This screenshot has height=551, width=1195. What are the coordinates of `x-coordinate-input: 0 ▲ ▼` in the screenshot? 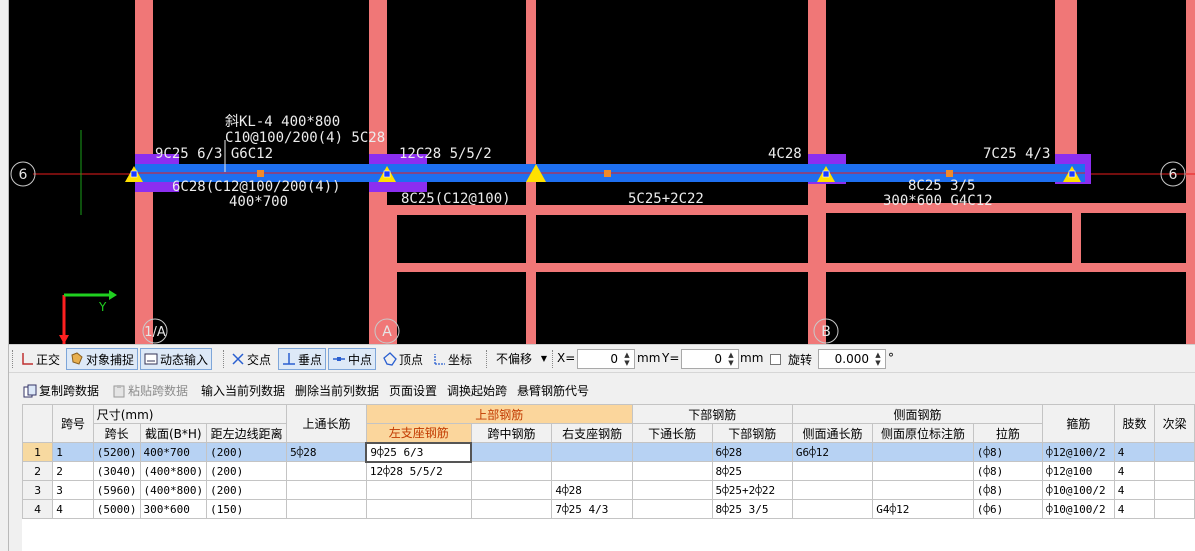 It's located at (606, 359).